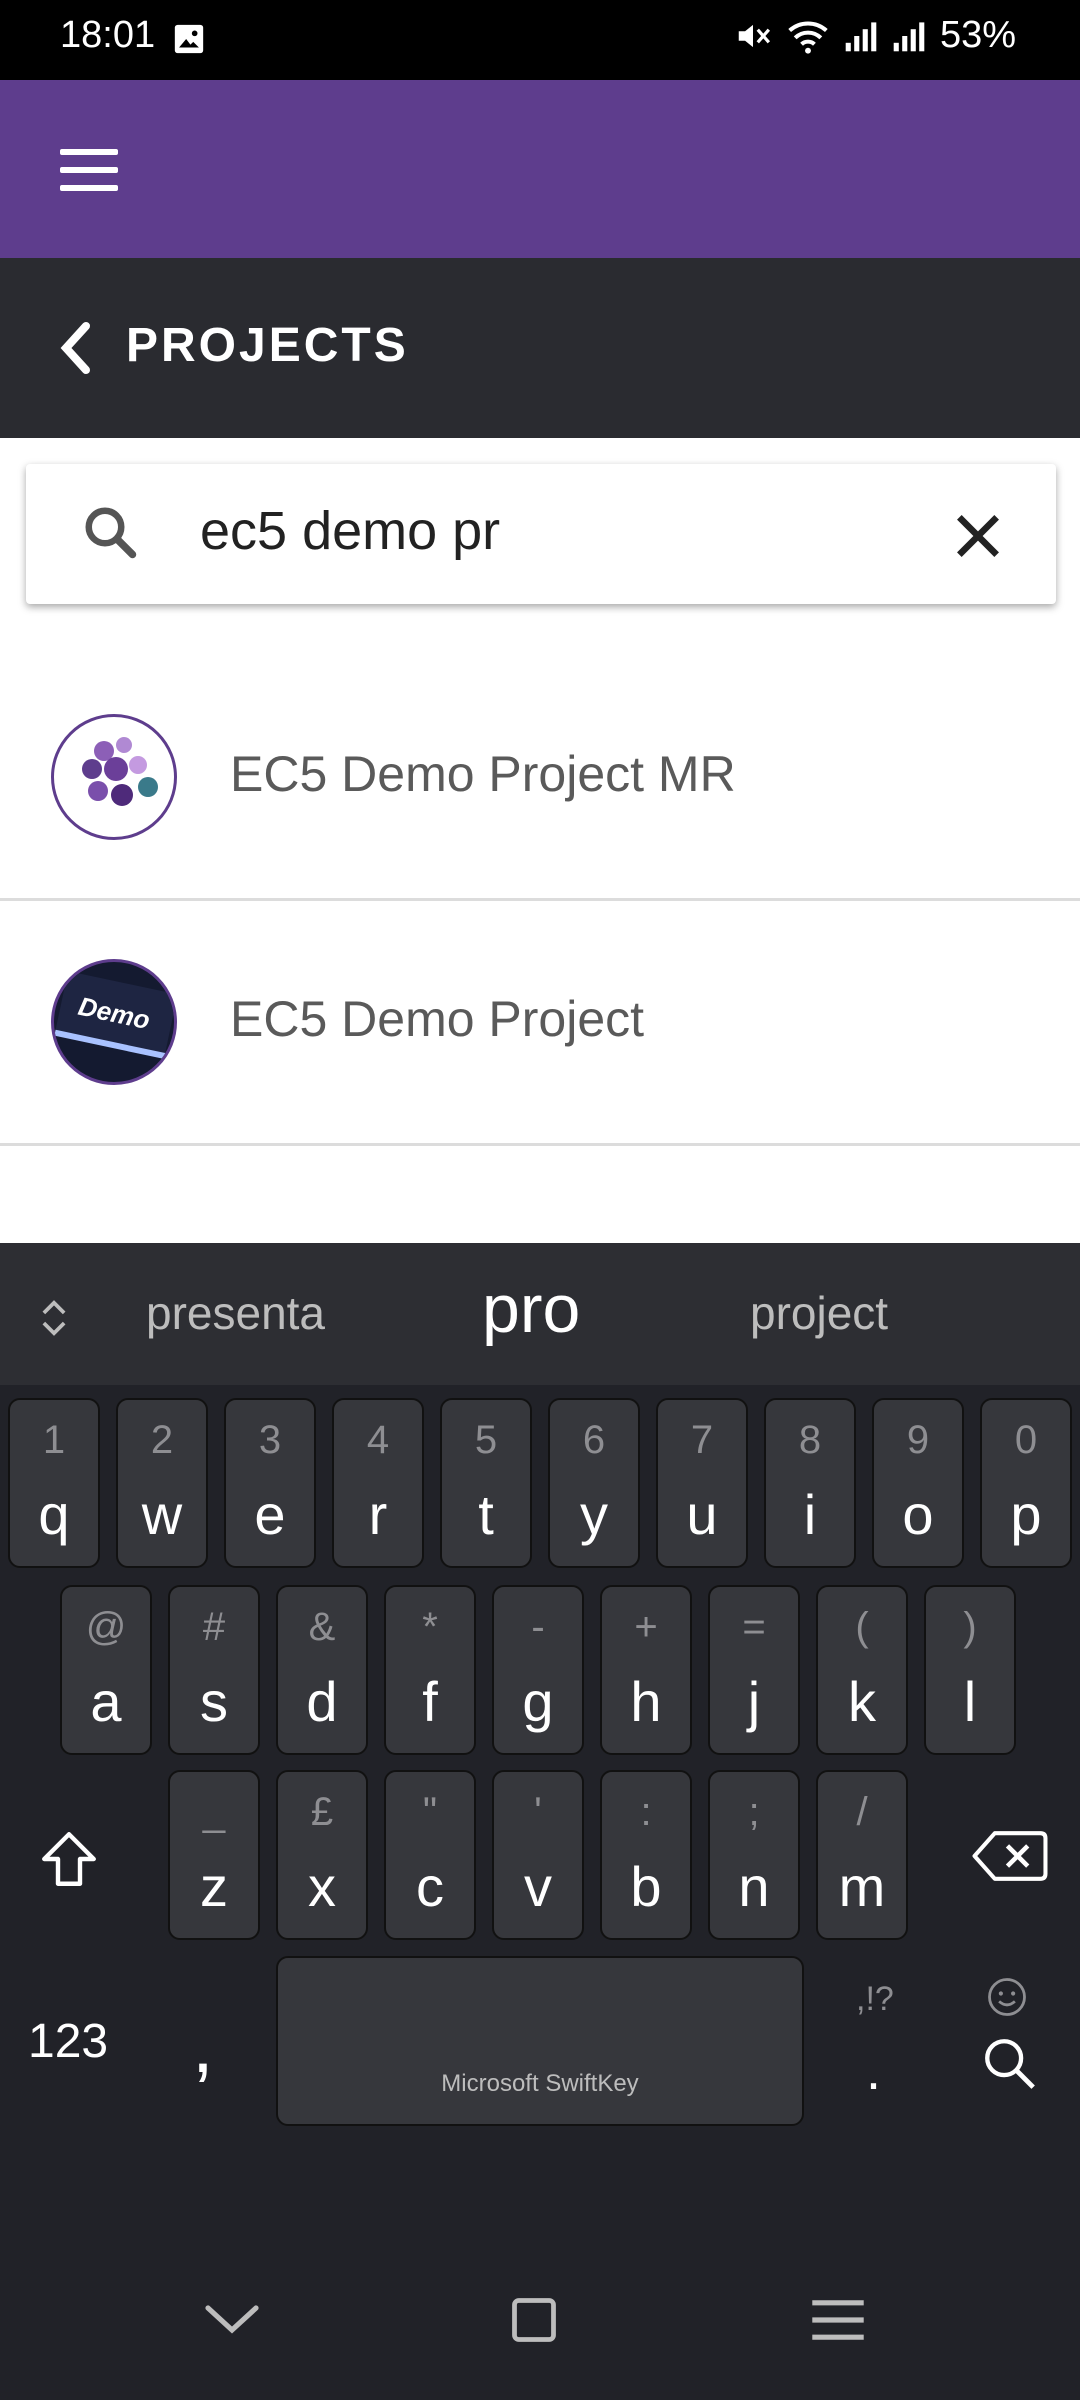 Image resolution: width=1080 pixels, height=2400 pixels. Describe the element at coordinates (214, 1670) in the screenshot. I see `key-s: # s` at that location.